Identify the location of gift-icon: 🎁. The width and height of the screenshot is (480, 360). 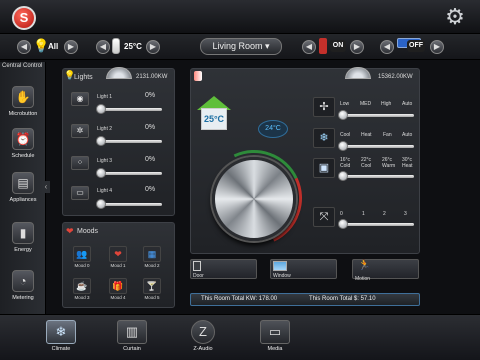
(118, 286).